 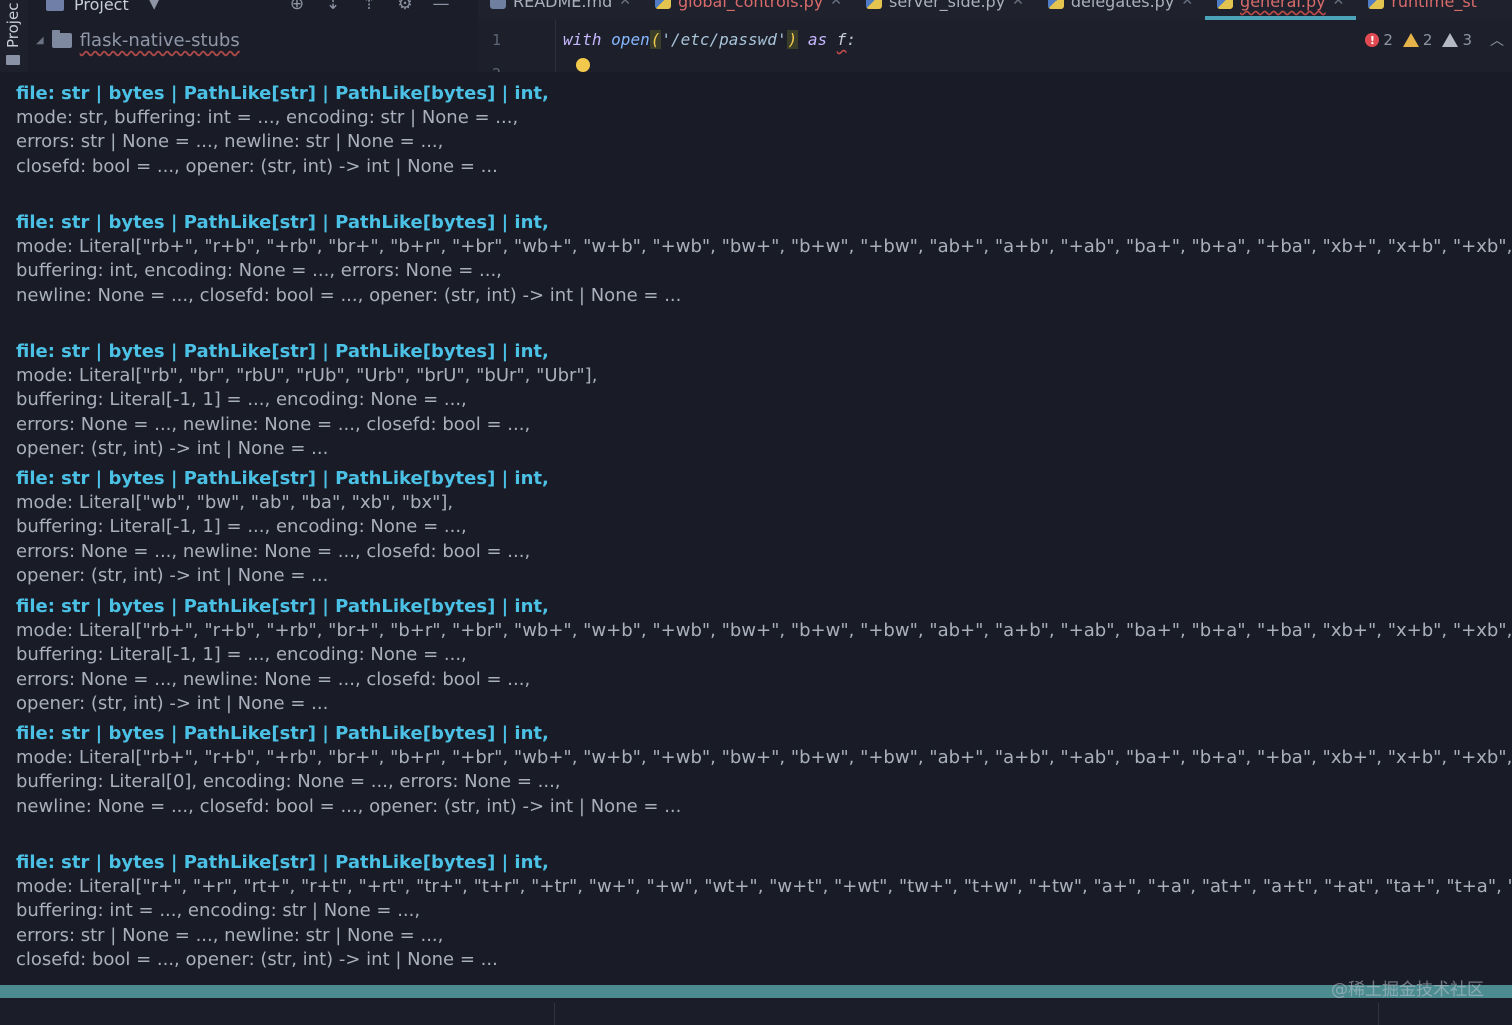 I want to click on project-tool-window-button: Projec, so click(x=13, y=24).